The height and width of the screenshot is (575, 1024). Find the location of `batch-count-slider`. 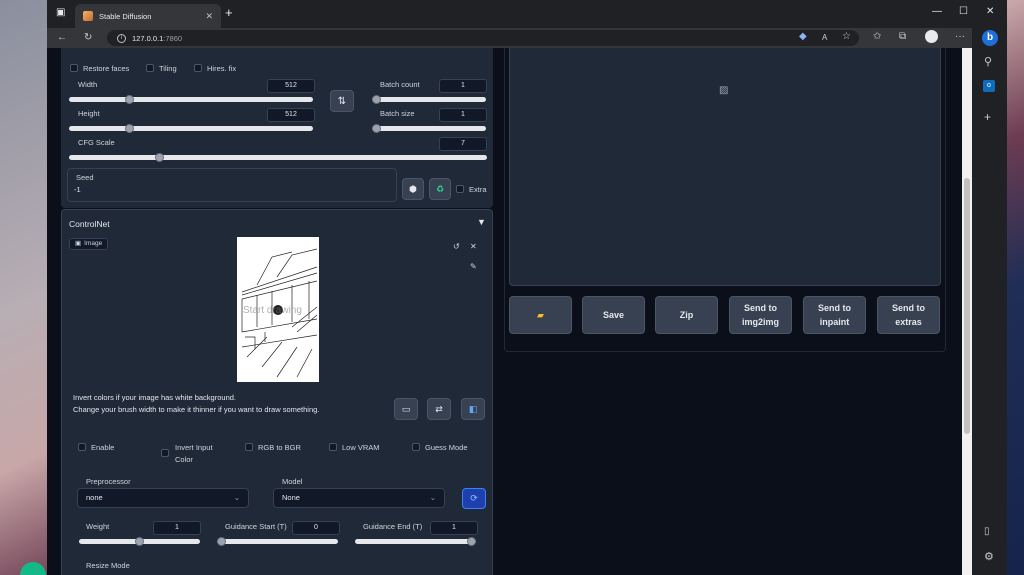

batch-count-slider is located at coordinates (429, 99).